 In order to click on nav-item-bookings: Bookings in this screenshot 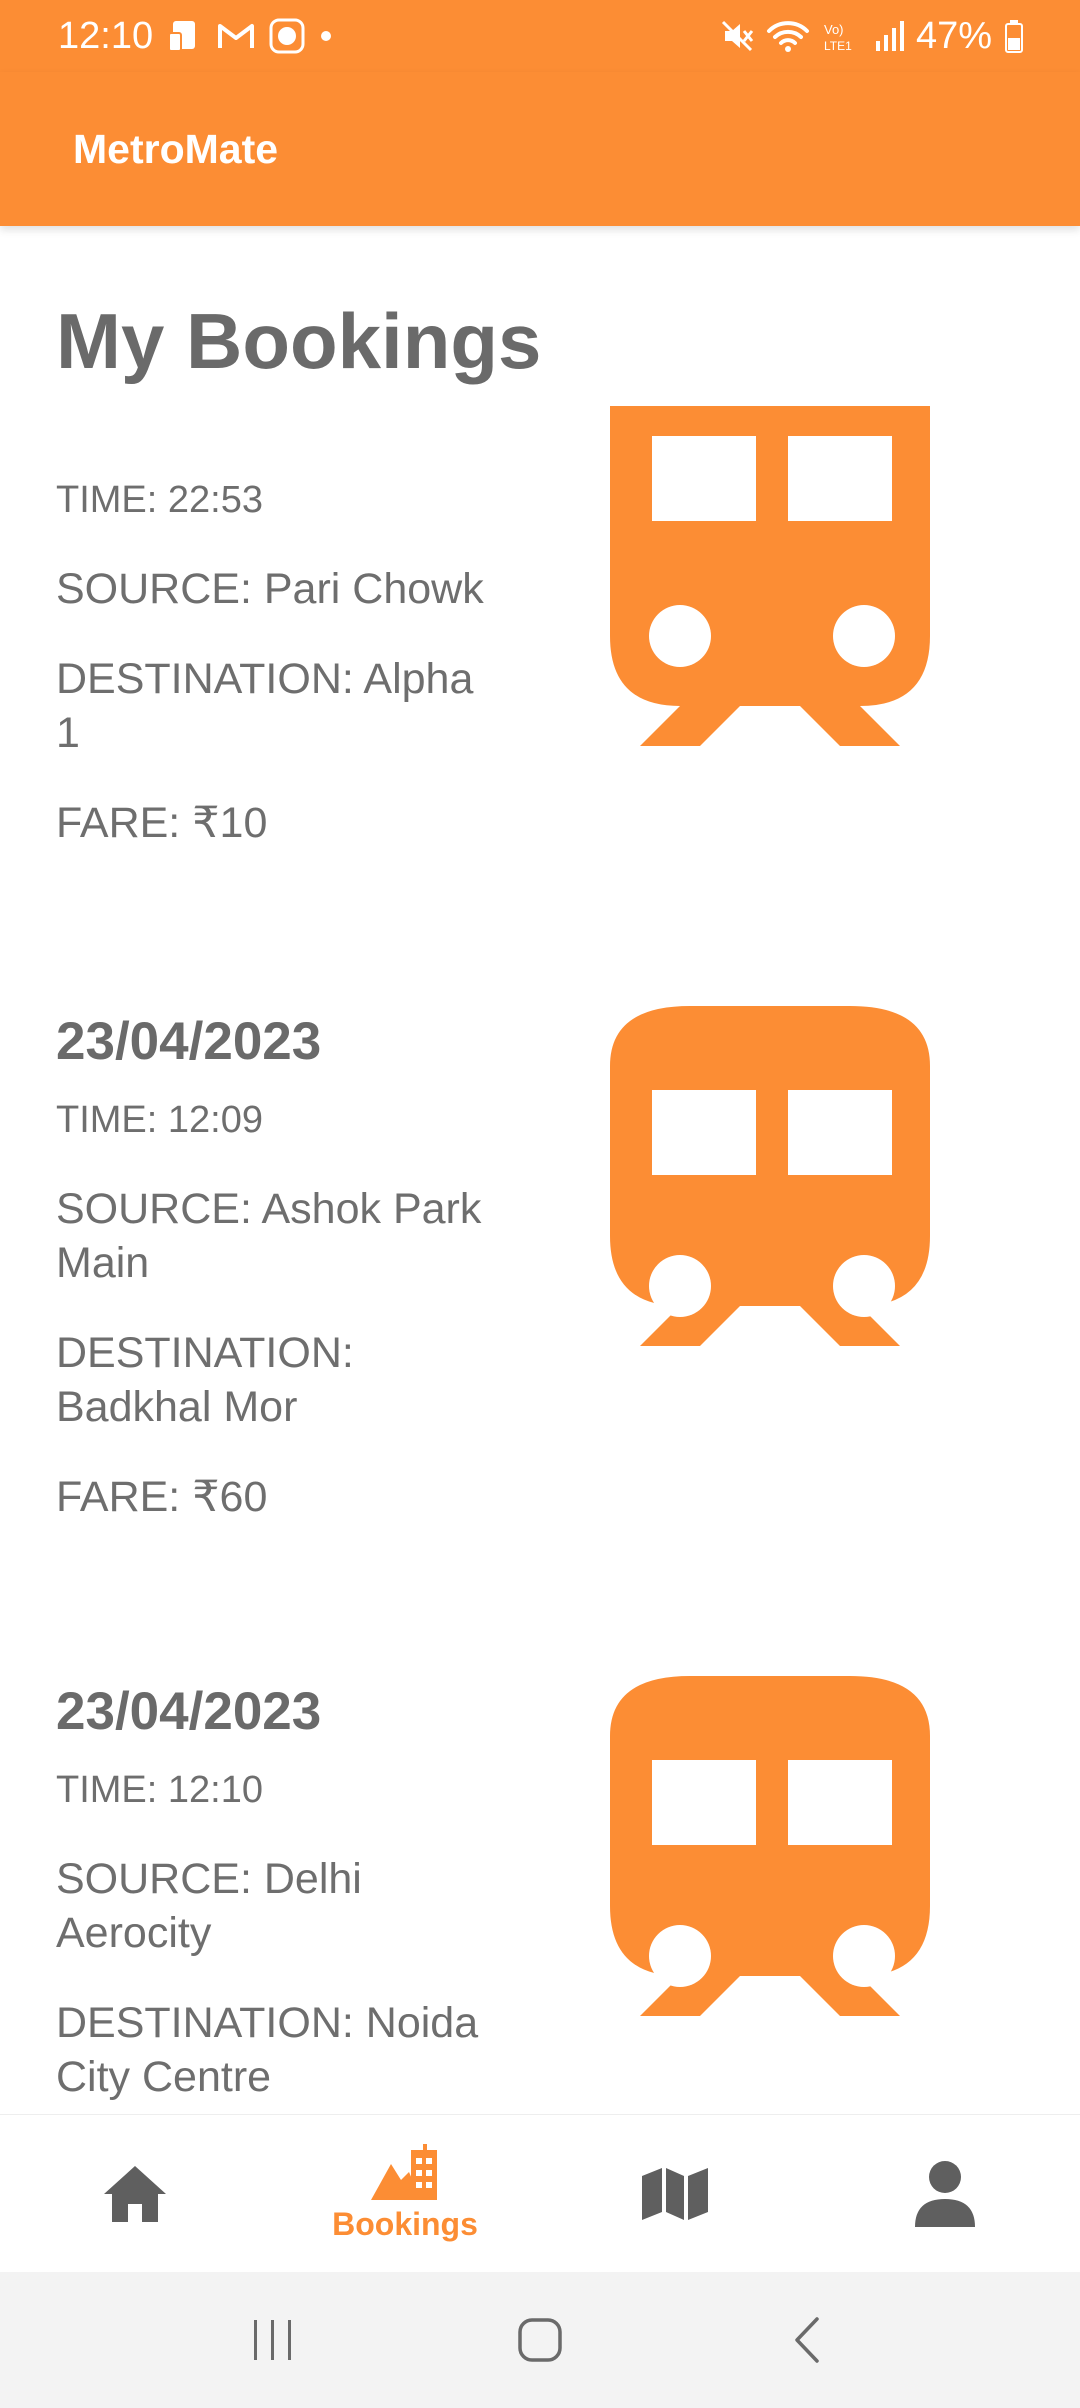, I will do `click(405, 2193)`.